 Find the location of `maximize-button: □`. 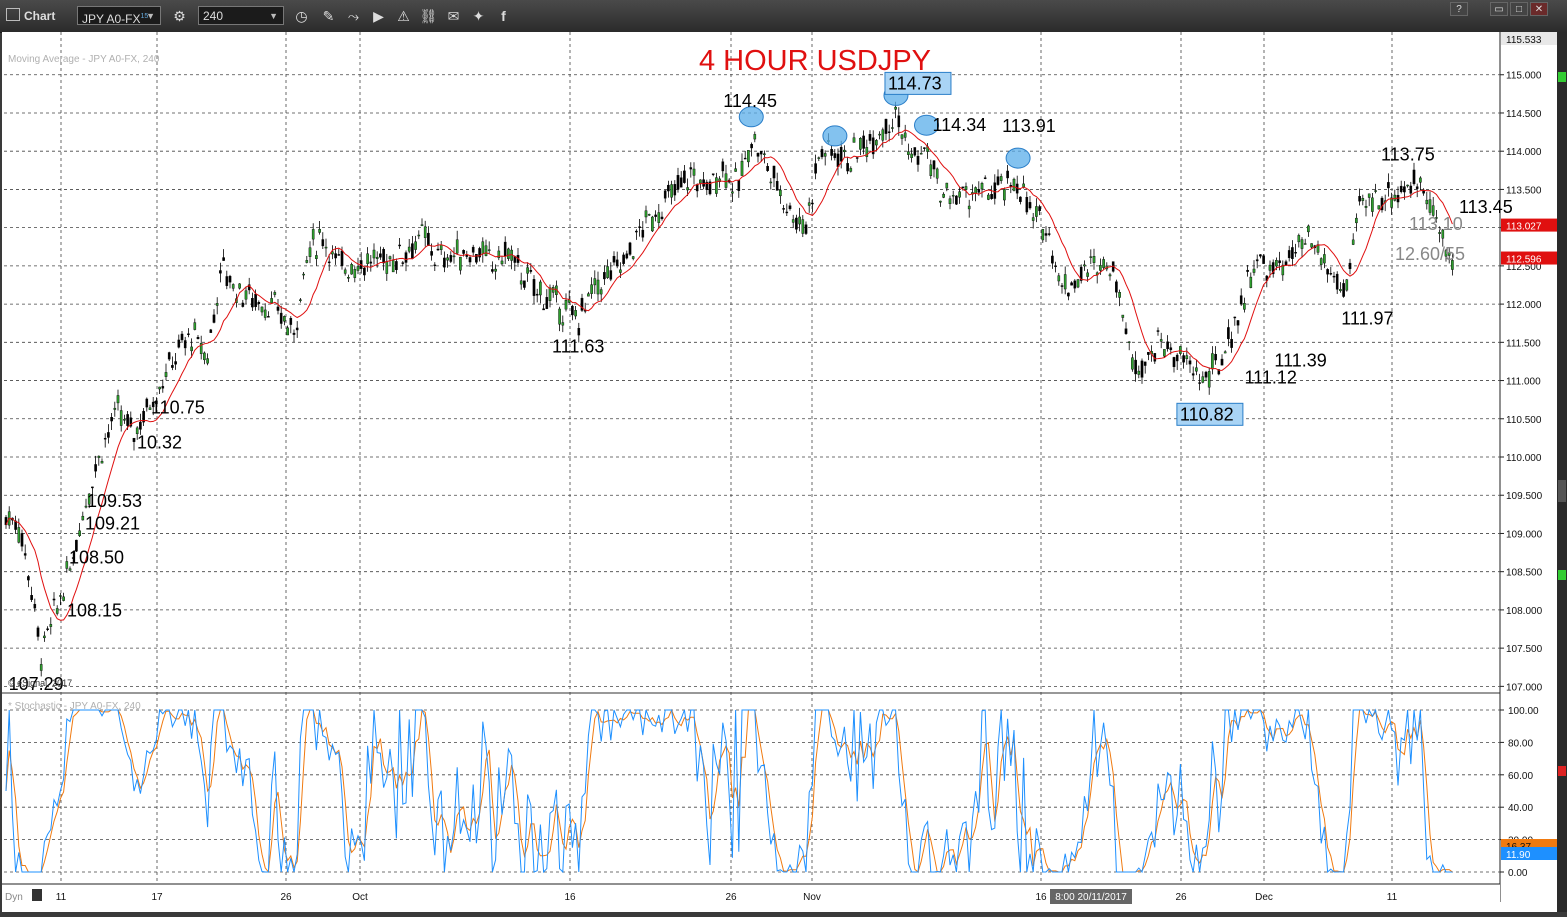

maximize-button: □ is located at coordinates (1519, 9).